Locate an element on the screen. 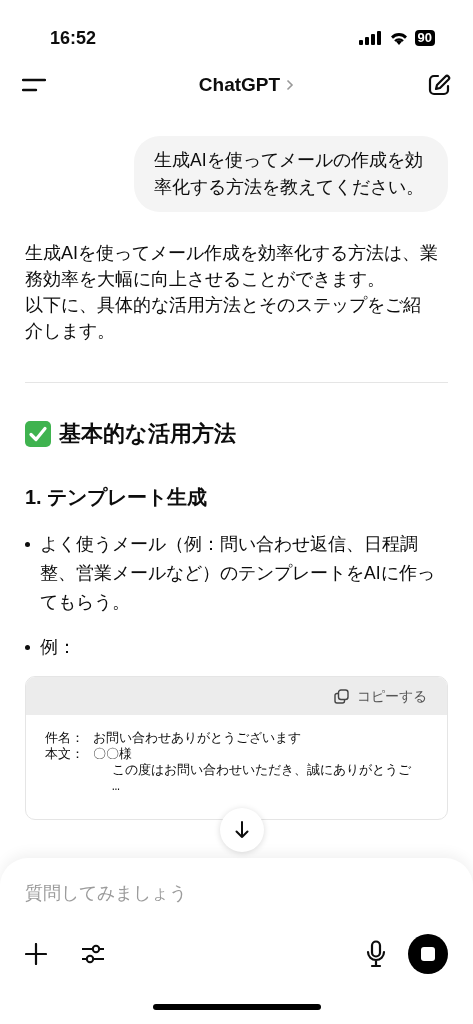  down-arrow-icon is located at coordinates (242, 830).